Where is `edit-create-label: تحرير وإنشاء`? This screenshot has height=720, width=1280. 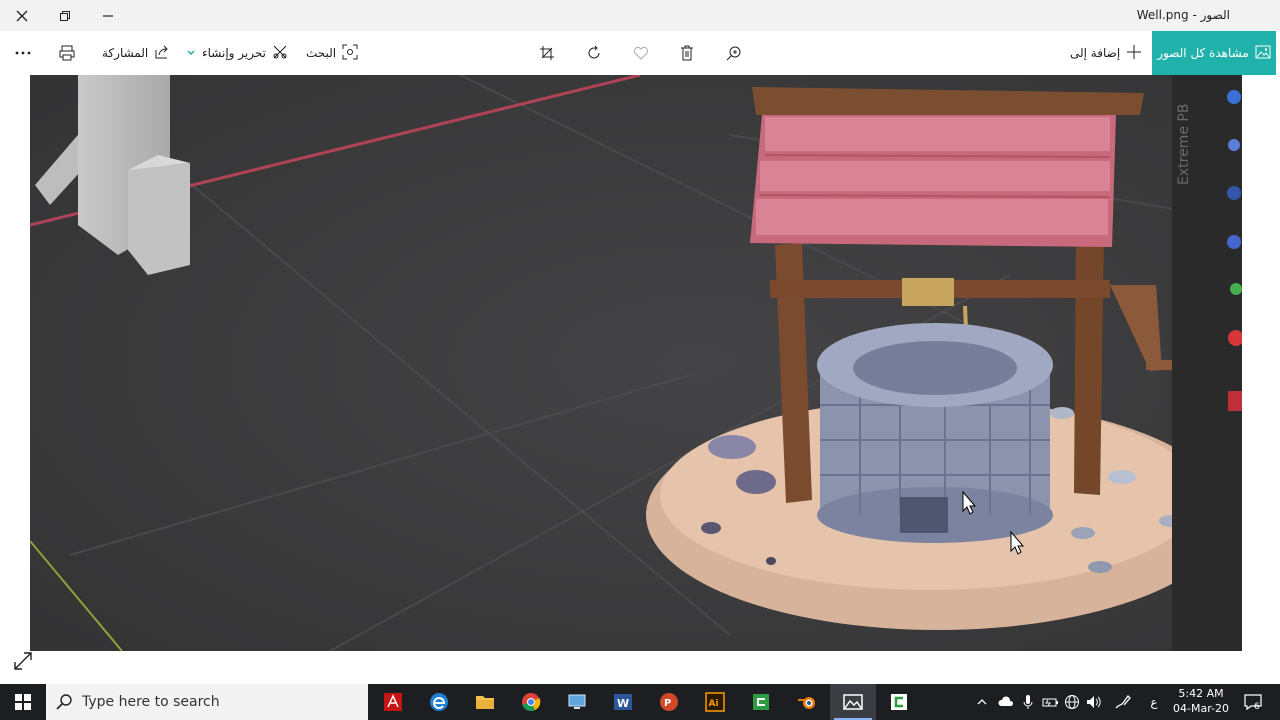 edit-create-label: تحرير وإنشاء is located at coordinates (234, 53).